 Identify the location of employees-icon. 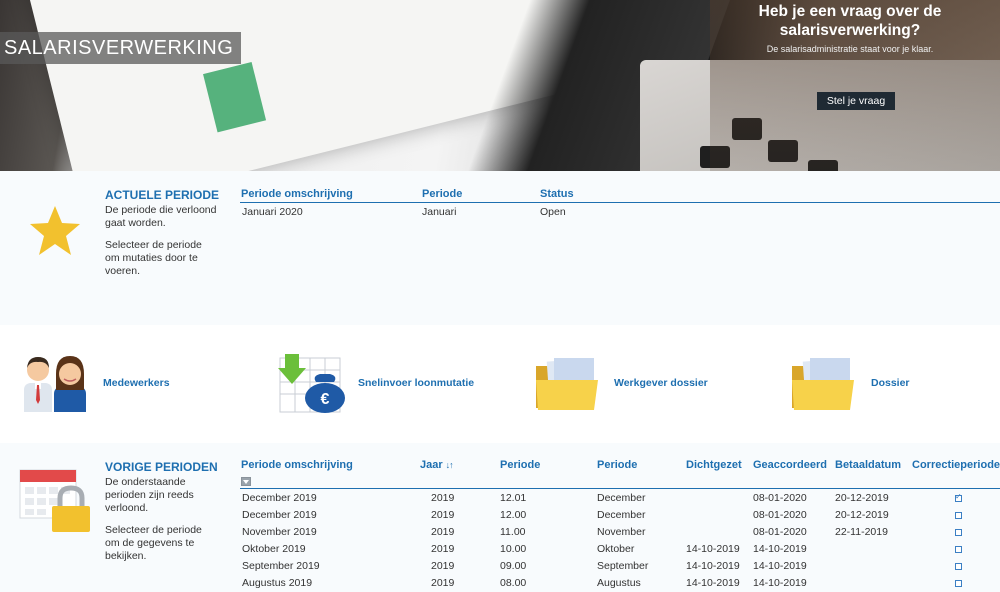
(56, 383).